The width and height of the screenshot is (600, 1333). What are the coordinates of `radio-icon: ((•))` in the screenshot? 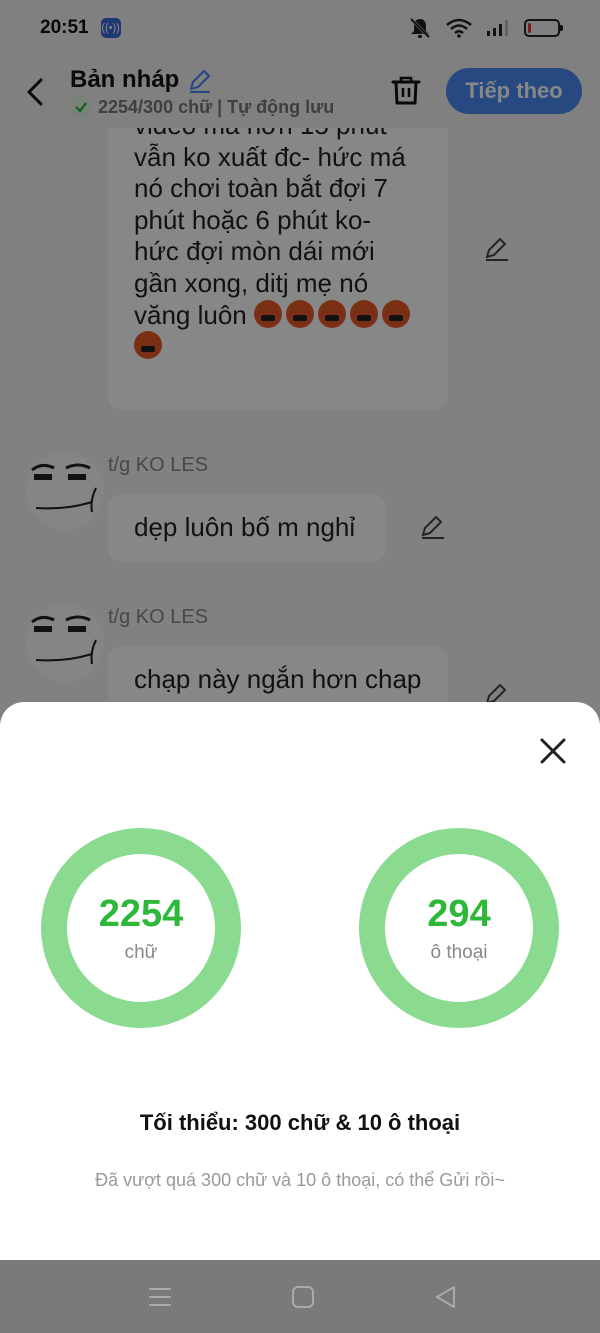 It's located at (110, 28).